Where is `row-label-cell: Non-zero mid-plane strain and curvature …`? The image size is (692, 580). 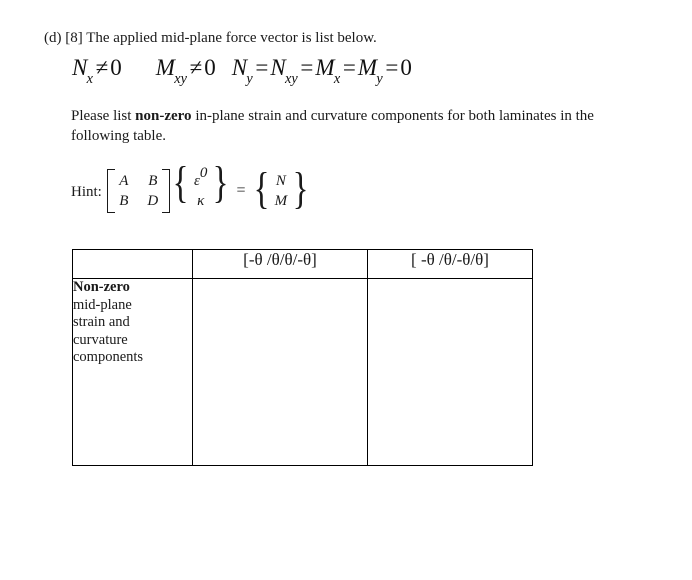 row-label-cell: Non-zero mid-plane strain and curvature … is located at coordinates (132, 372).